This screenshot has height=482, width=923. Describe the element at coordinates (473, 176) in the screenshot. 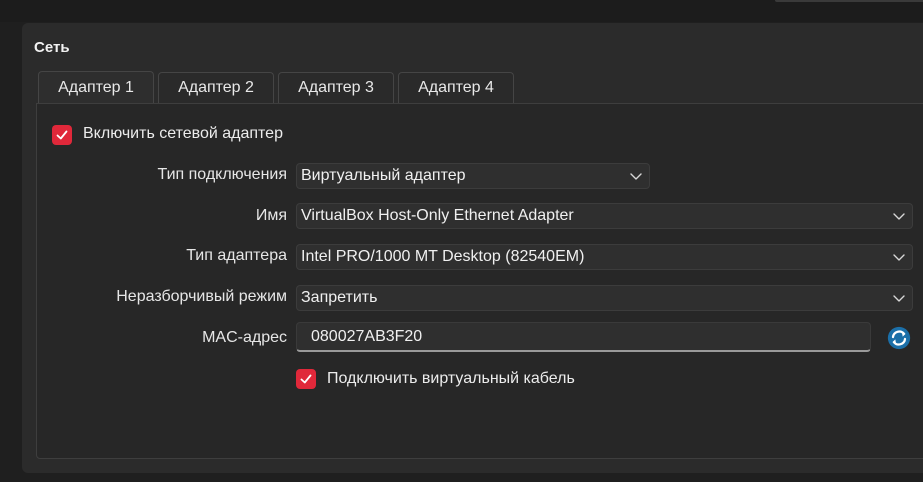

I see `connection-type-select: Виртуальный адаптер` at that location.